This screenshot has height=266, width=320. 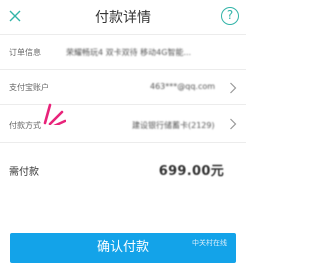 I want to click on amount-due-value: 699.00元, so click(x=191, y=171).